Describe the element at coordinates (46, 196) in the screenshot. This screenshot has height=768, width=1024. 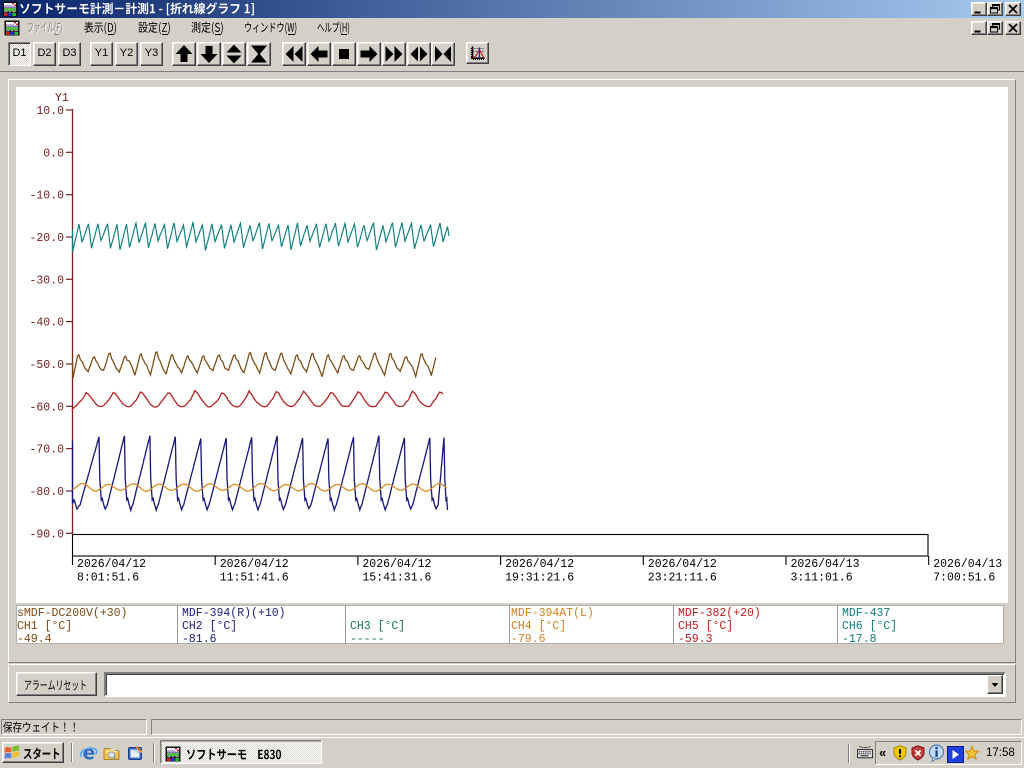
I see `svg-text: -10.0` at that location.